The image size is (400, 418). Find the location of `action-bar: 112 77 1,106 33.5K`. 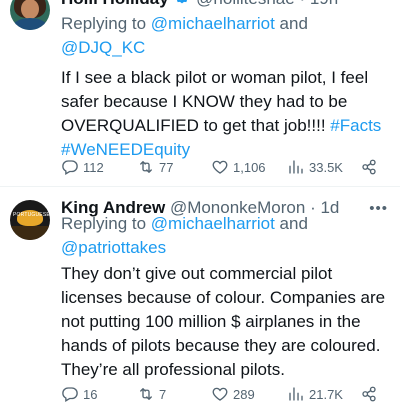

action-bar: 112 77 1,106 33.5K is located at coordinates (225, 168).